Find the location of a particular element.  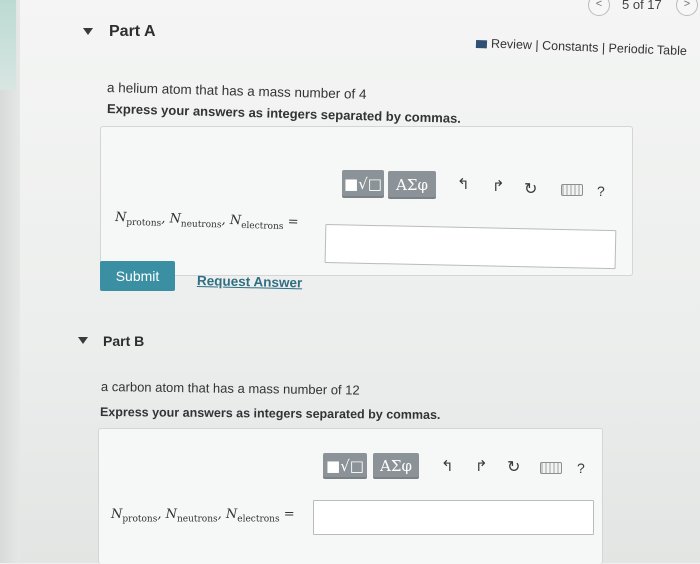

chevron-right-icon: > is located at coordinates (687, 8).